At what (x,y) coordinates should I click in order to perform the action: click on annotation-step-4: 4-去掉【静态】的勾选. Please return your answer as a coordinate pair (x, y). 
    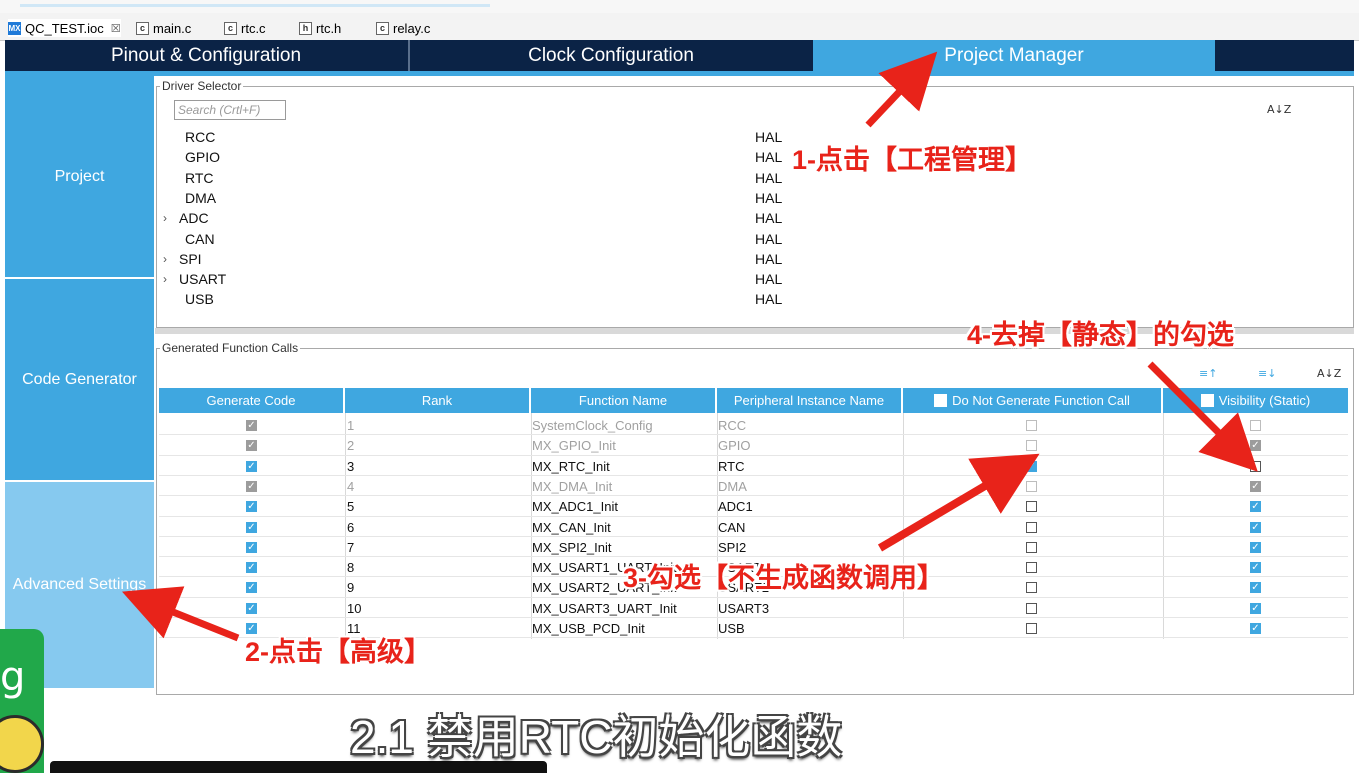
    Looking at the image, I should click on (1101, 335).